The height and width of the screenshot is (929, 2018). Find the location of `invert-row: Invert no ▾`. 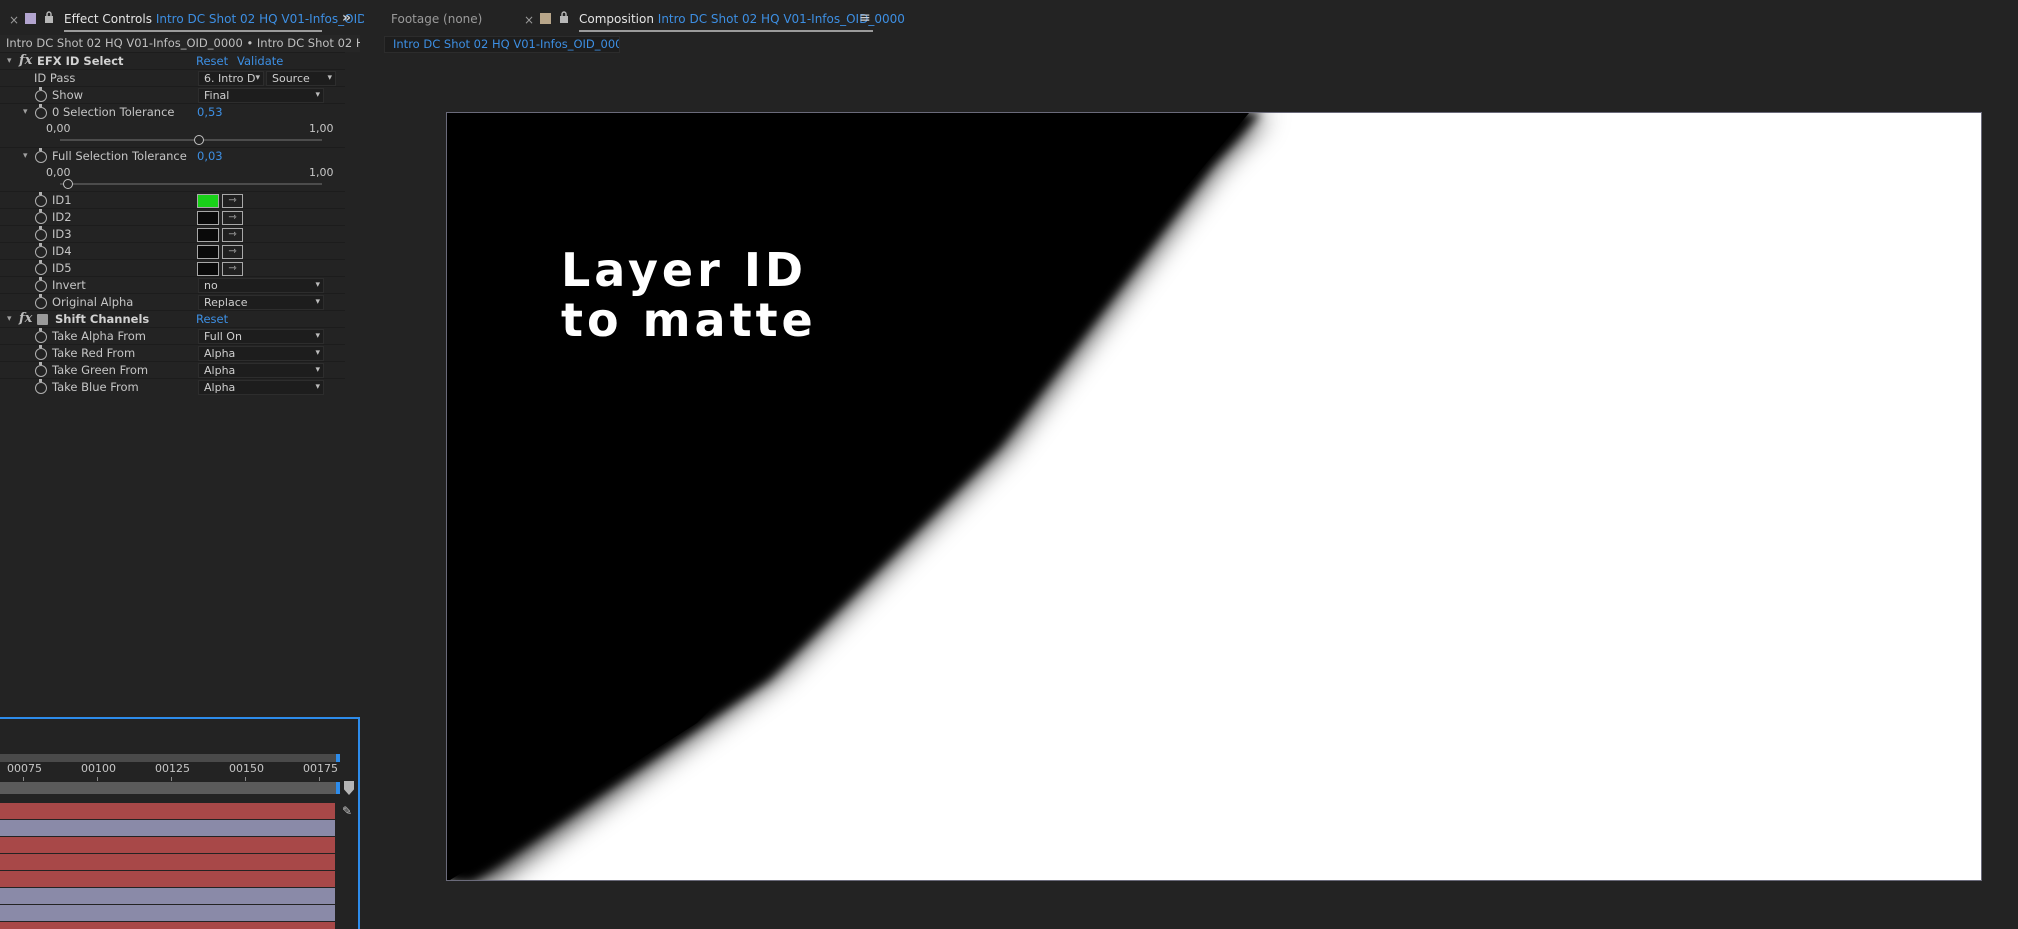

invert-row: Invert no ▾ is located at coordinates (172, 284).